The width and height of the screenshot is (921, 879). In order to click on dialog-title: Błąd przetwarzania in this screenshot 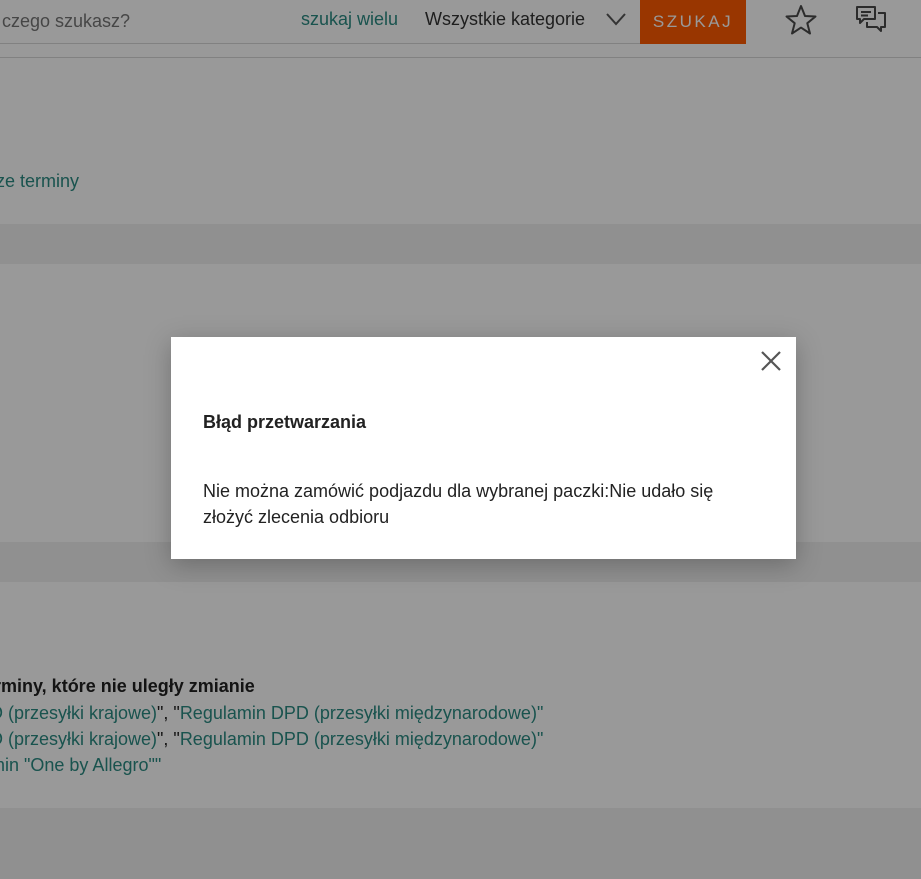, I will do `click(285, 422)`.